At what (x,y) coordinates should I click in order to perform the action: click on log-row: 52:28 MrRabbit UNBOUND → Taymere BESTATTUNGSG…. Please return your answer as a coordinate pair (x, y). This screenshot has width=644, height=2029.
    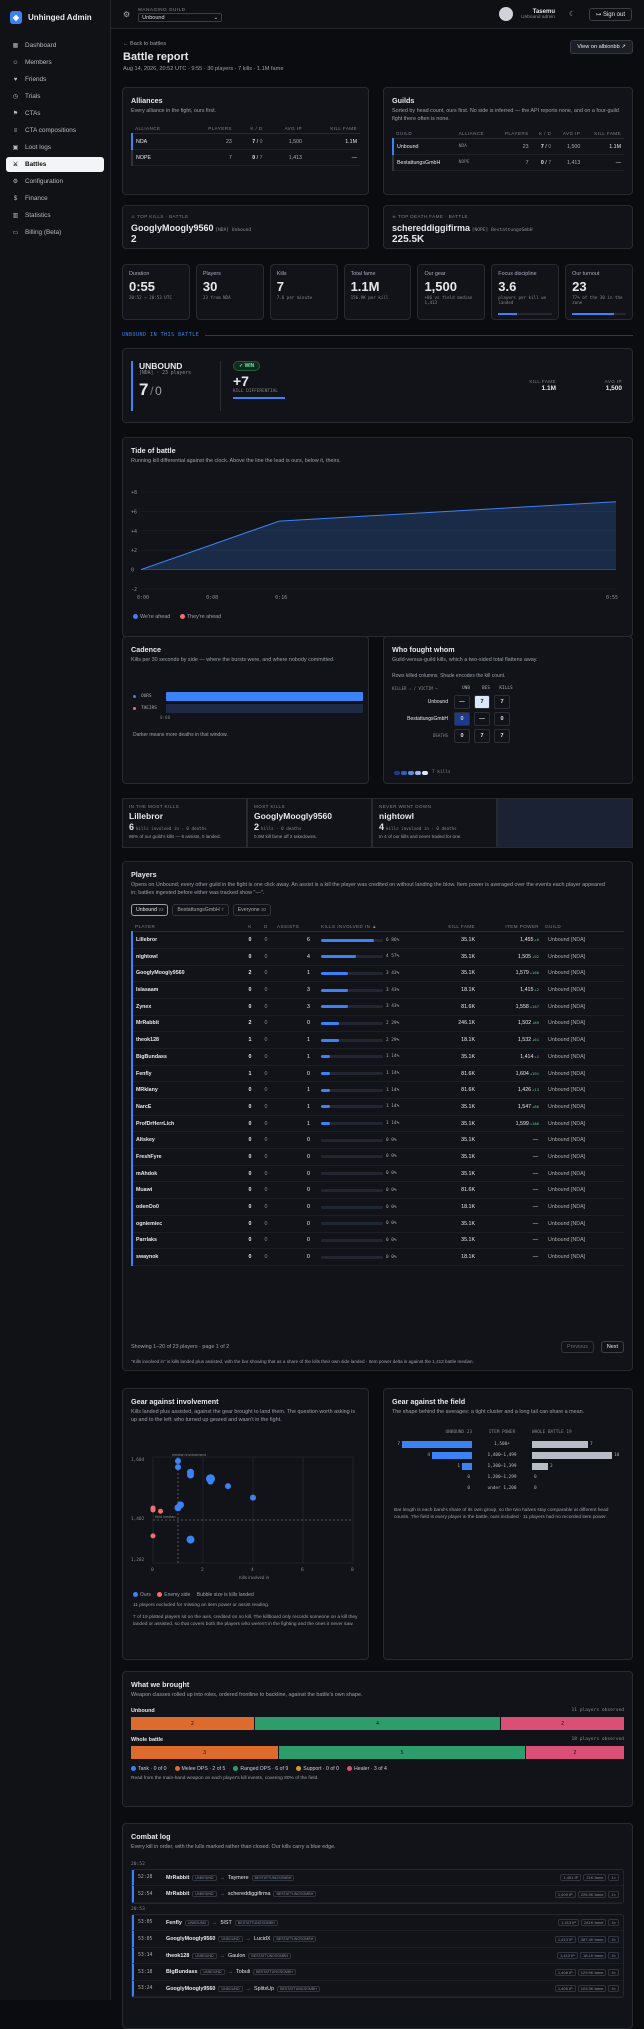
    Looking at the image, I should click on (377, 1878).